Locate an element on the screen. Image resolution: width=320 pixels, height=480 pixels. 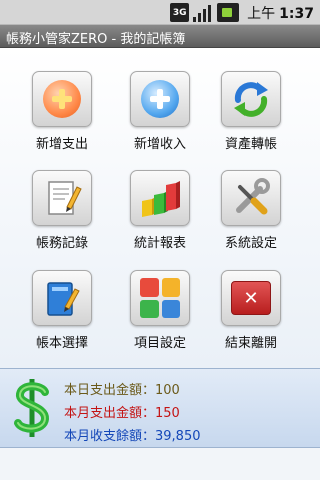
status-time: 1:37 is located at coordinates (296, 13).